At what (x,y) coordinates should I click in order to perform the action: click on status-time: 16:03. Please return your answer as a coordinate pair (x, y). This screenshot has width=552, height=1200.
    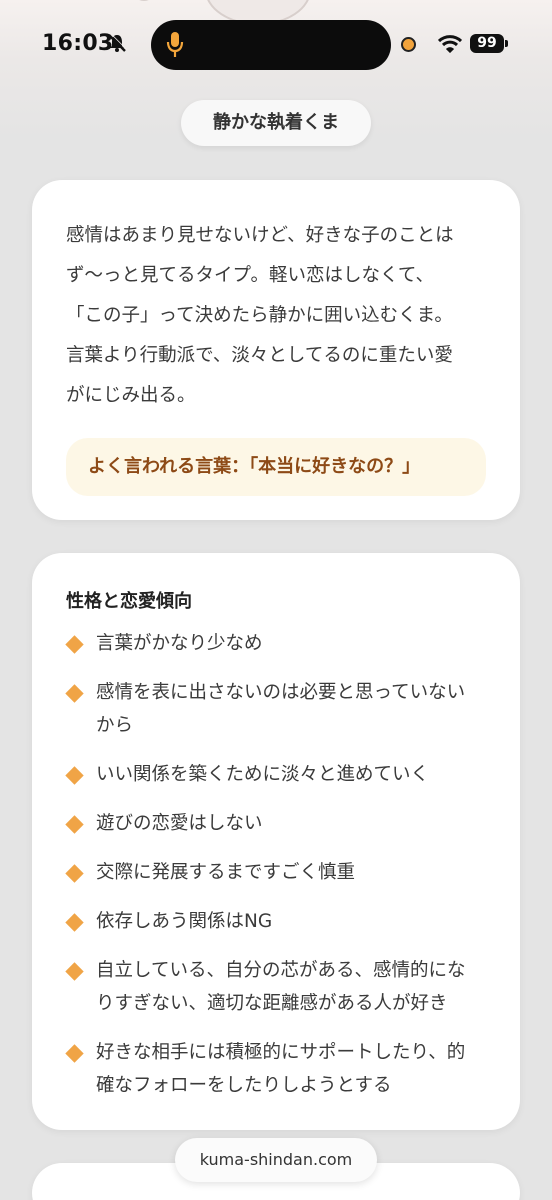
    Looking at the image, I should click on (78, 43).